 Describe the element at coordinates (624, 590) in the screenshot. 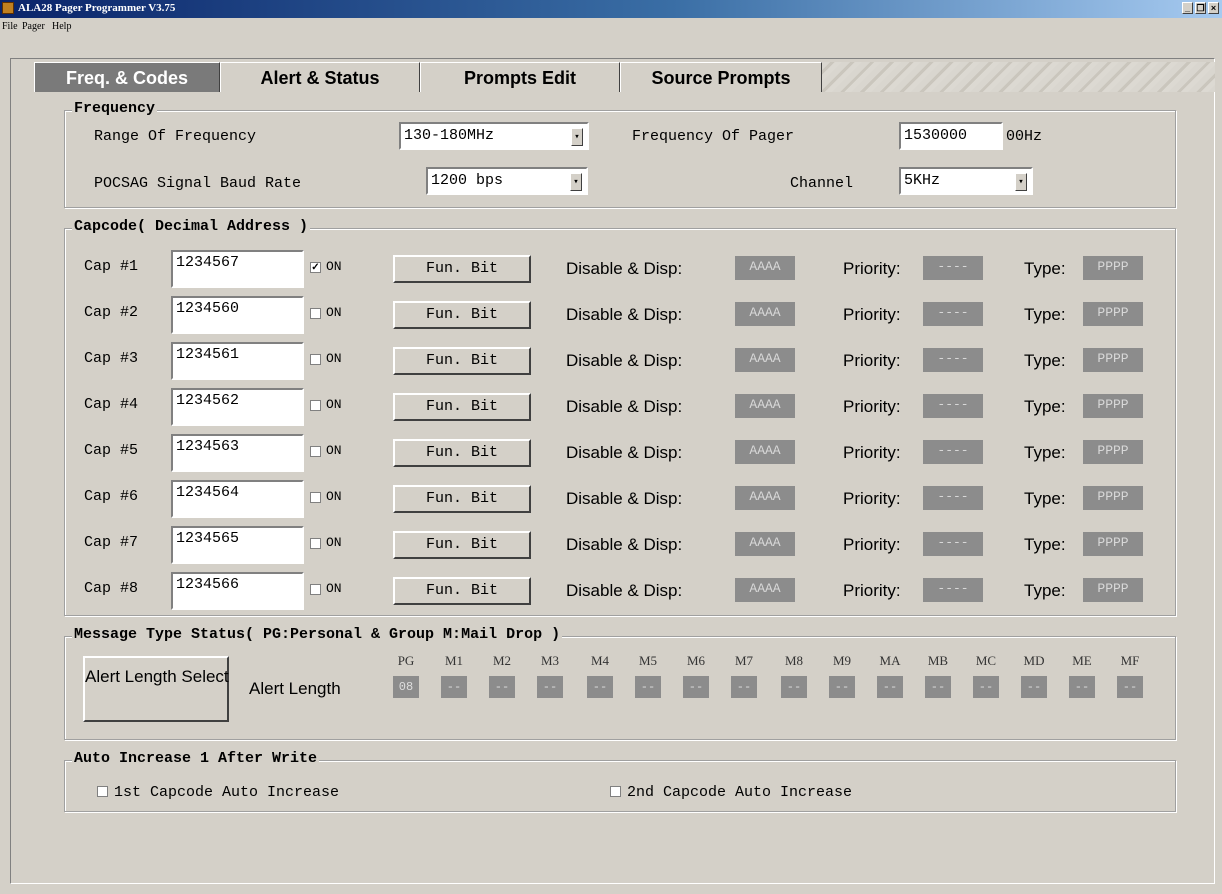

I see `disable-disp-label: Disable & Disp:` at that location.